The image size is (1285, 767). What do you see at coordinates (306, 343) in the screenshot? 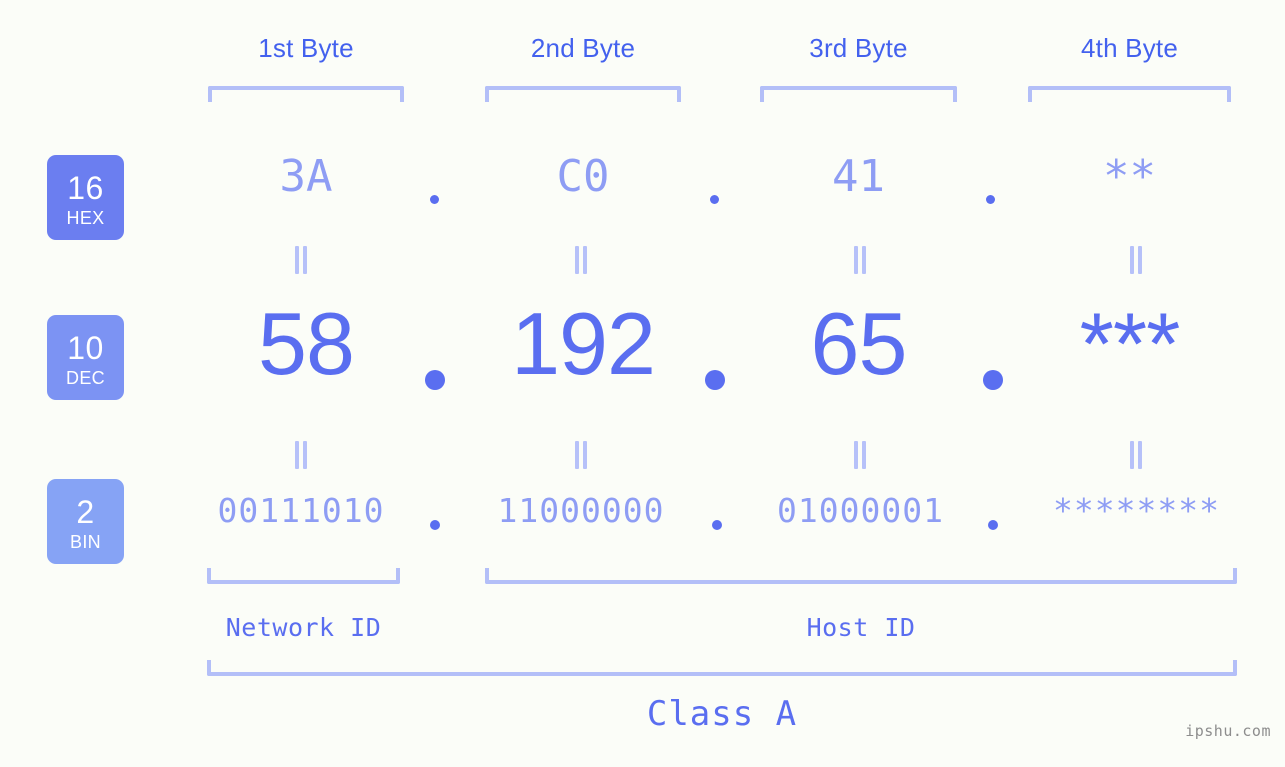
I see `dec-byte-1: 58` at bounding box center [306, 343].